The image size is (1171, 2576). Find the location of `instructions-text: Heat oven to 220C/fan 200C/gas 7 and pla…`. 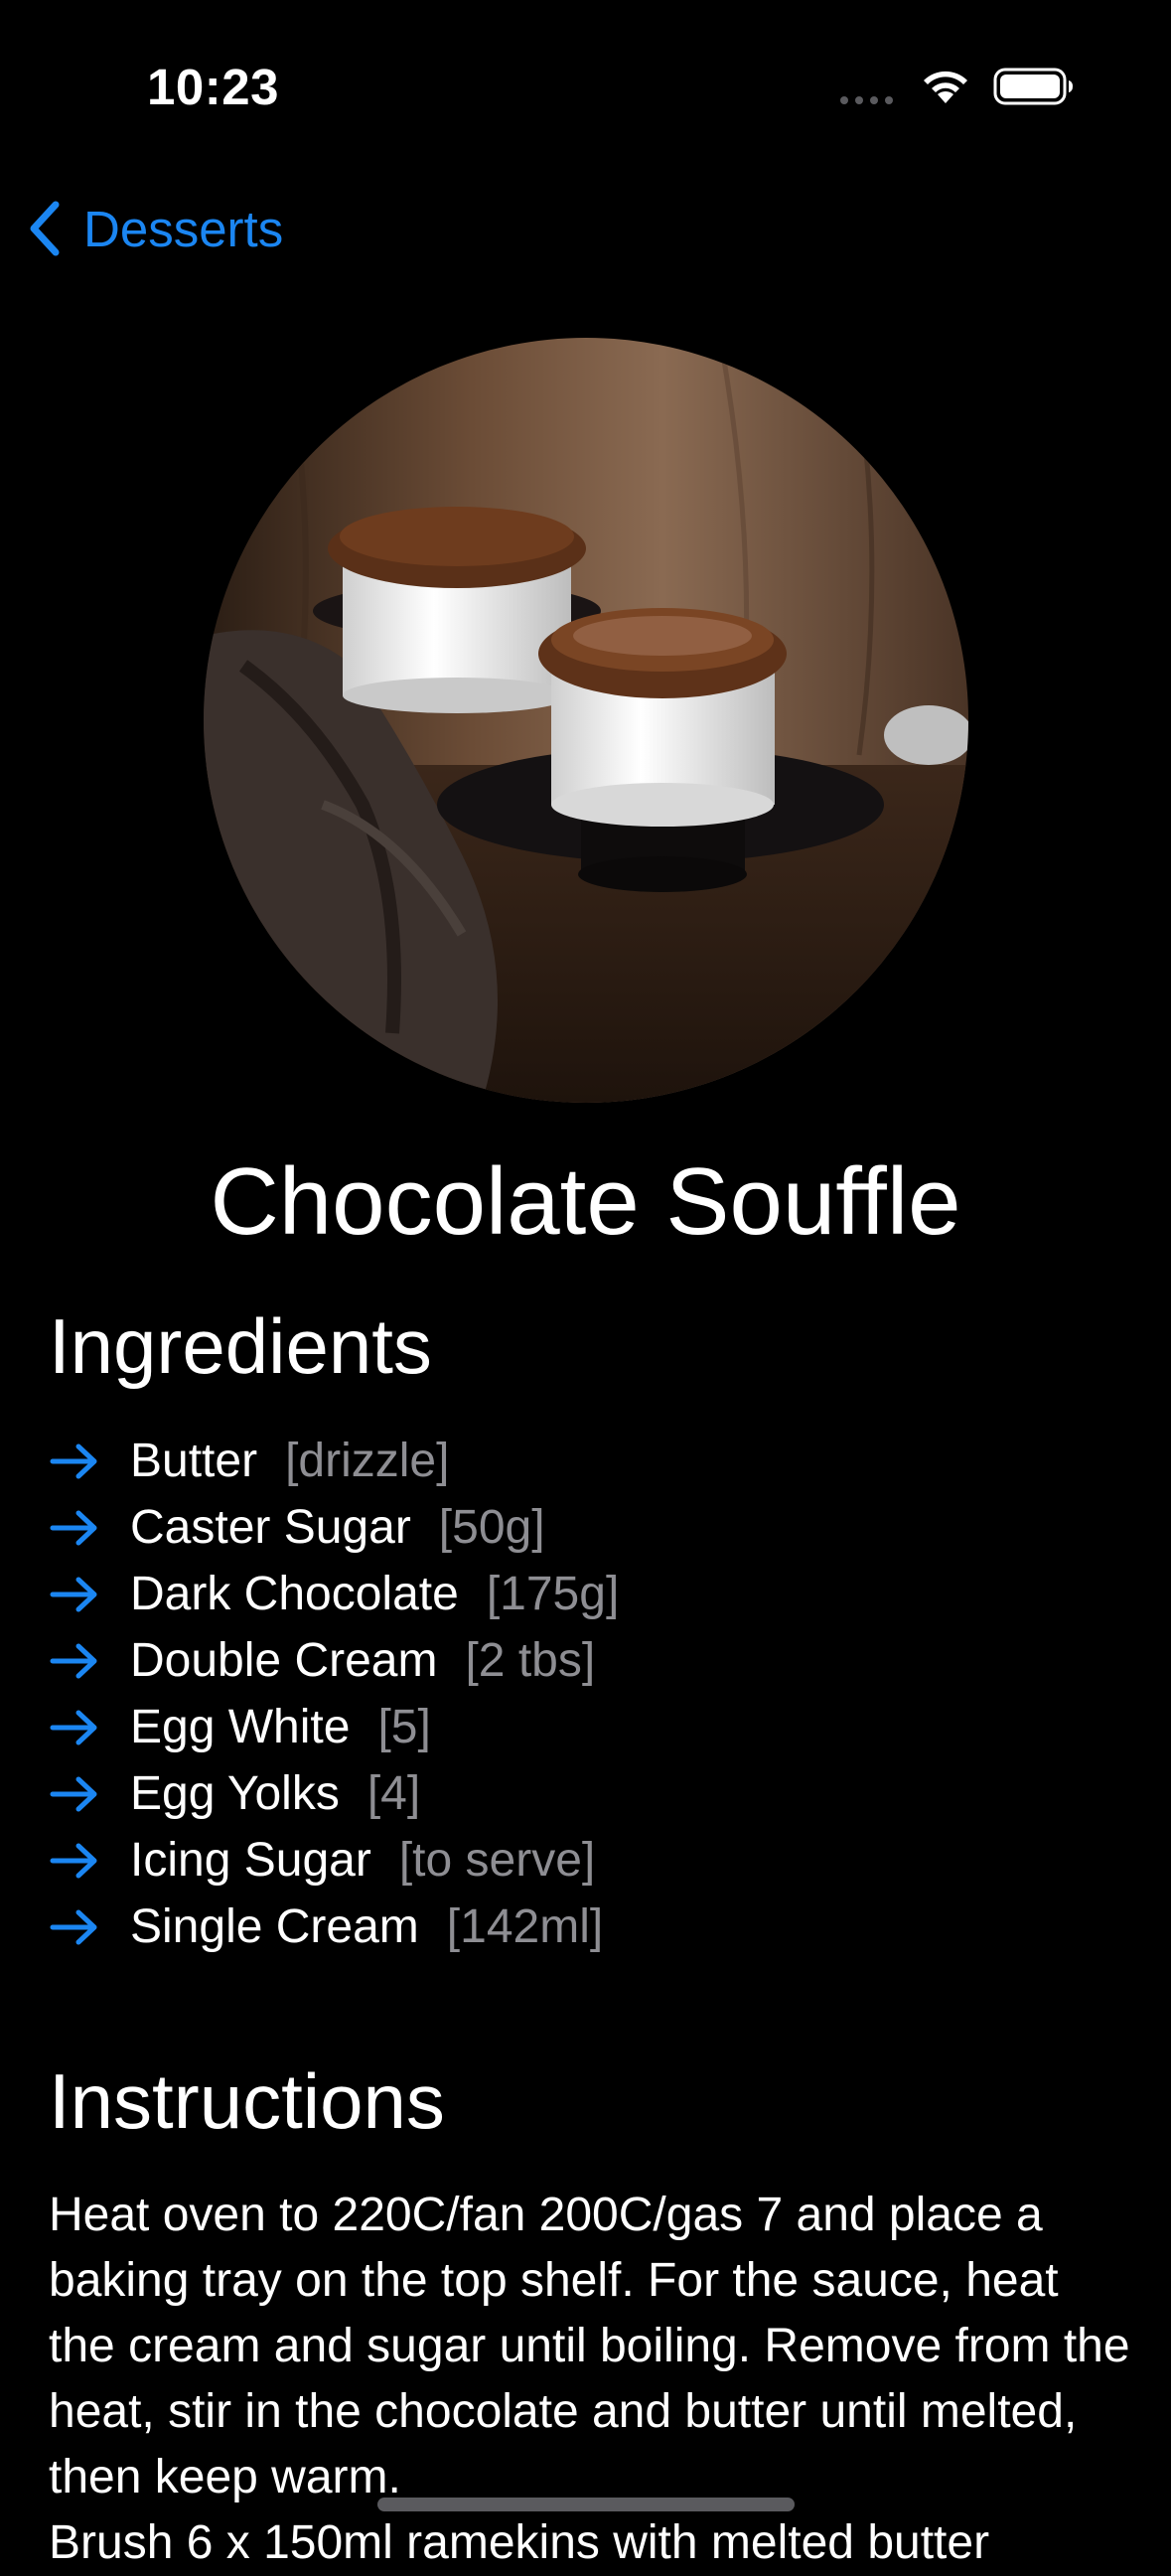

instructions-text: Heat oven to 220C/fan 200C/gas 7 and pla… is located at coordinates (589, 2379).